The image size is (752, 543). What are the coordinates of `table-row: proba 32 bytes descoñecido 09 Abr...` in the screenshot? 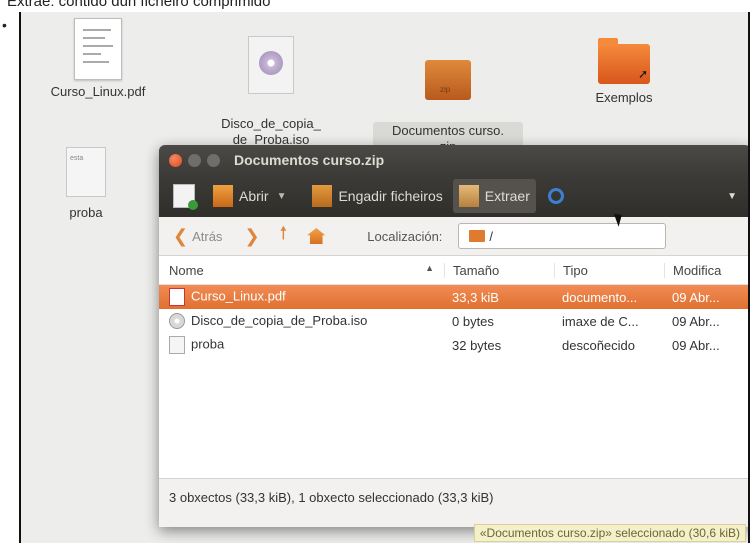 It's located at (453, 345).